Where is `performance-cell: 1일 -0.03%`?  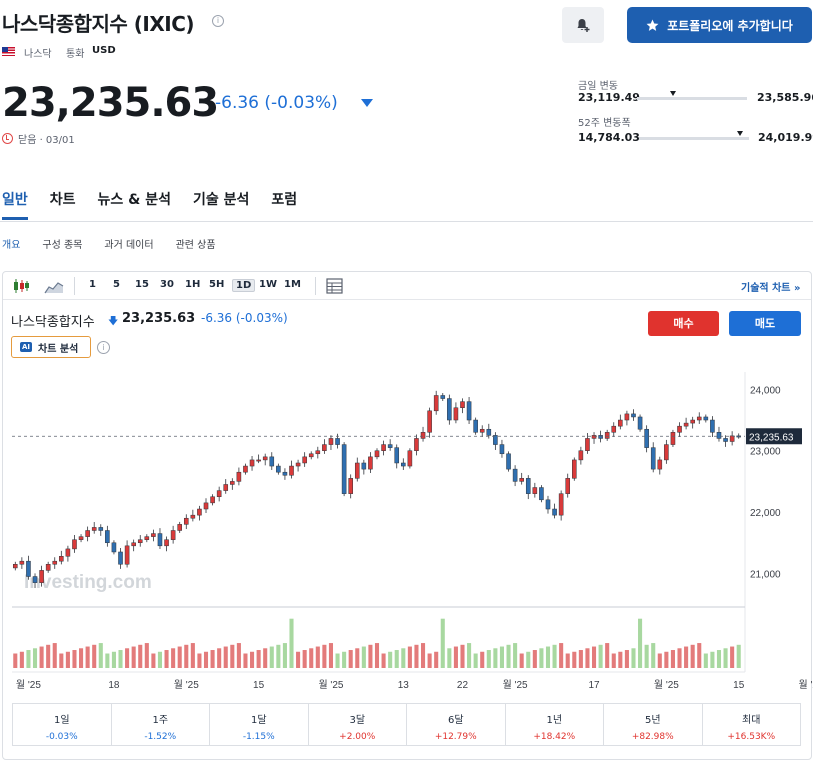 performance-cell: 1일 -0.03% is located at coordinates (62, 724).